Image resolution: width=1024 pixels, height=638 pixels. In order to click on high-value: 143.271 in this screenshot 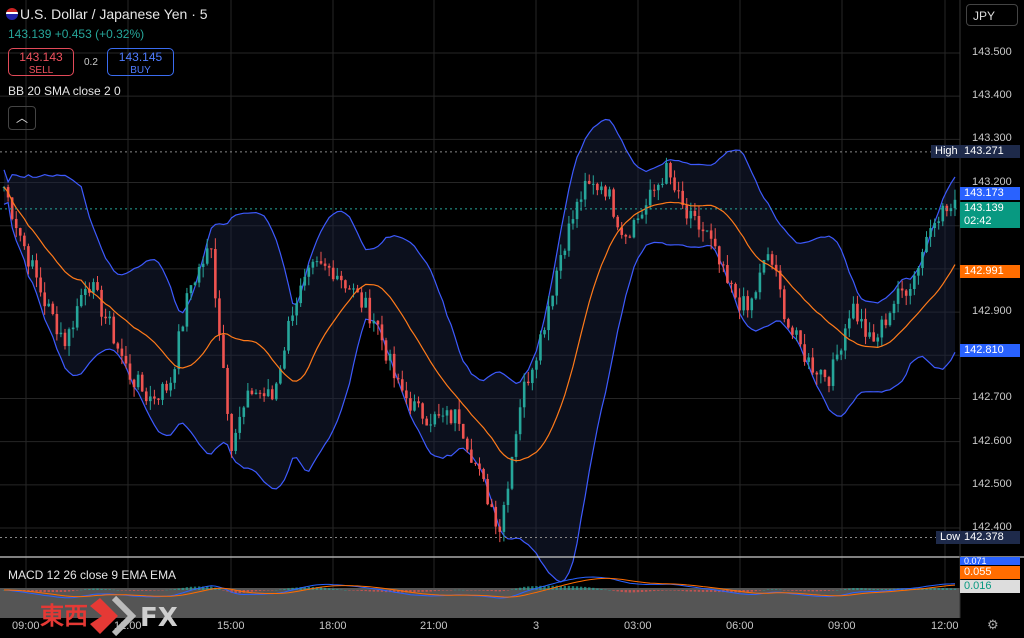, I will do `click(990, 151)`.